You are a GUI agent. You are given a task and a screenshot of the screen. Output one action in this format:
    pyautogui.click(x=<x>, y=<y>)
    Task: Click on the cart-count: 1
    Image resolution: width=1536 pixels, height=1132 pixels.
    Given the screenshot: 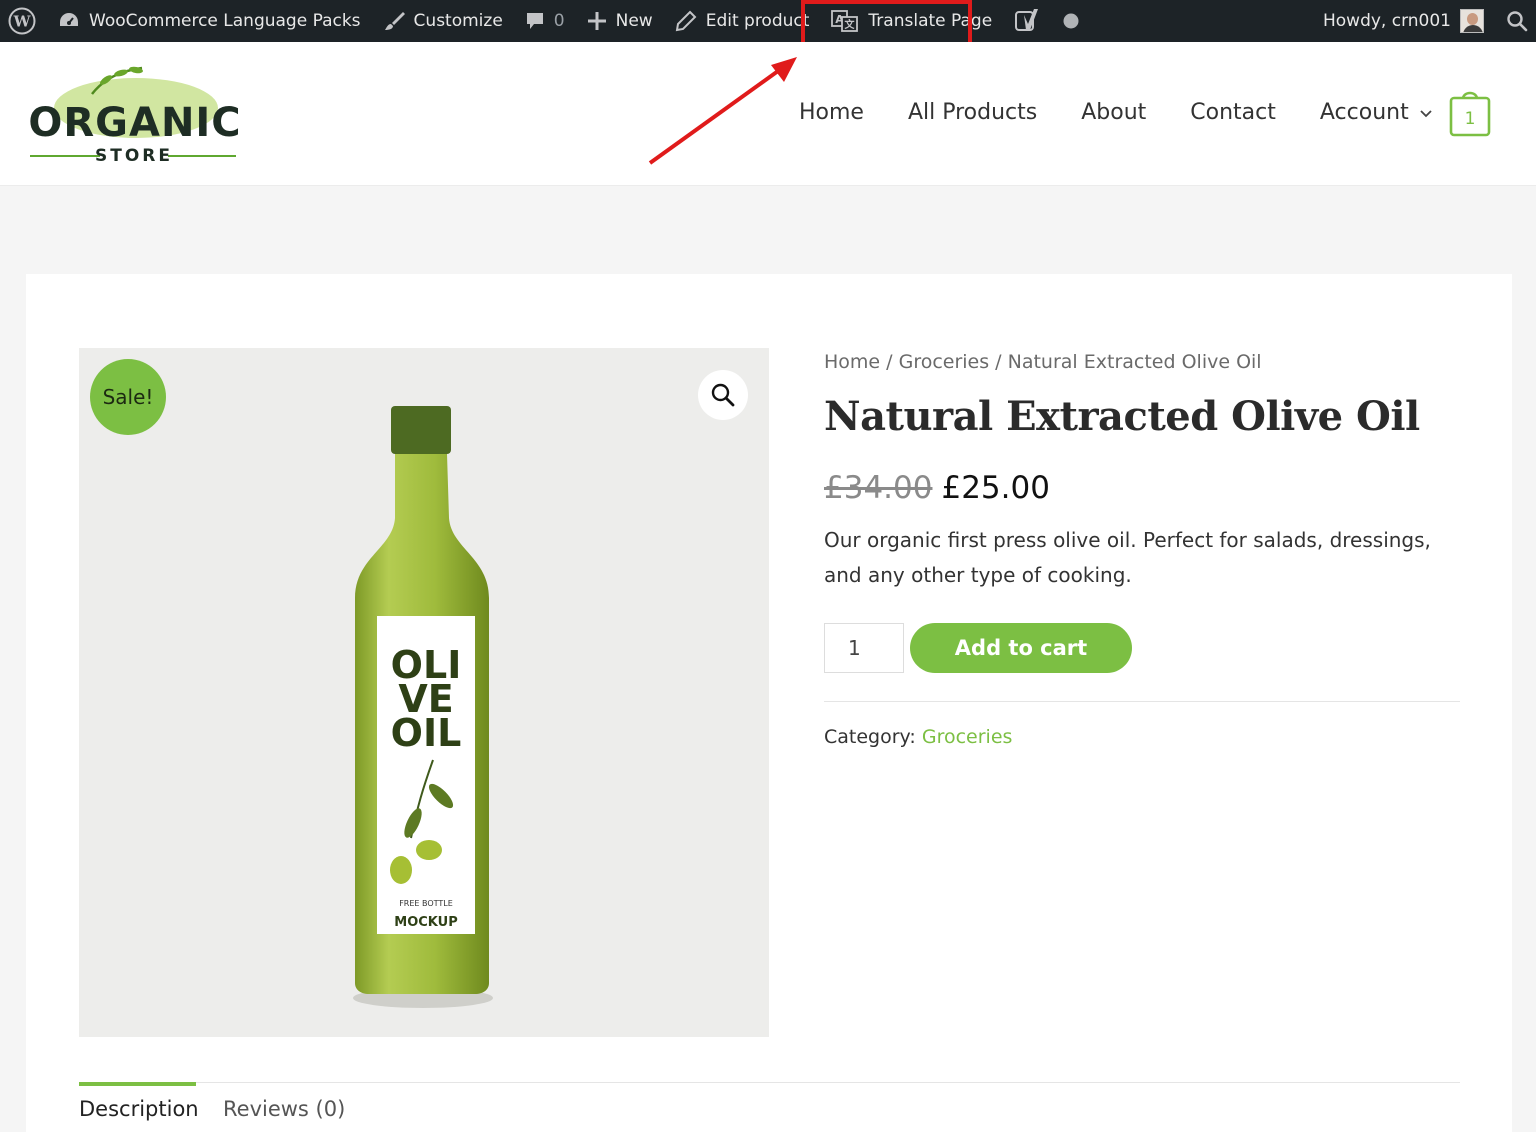 What is the action you would take?
    pyautogui.click(x=1470, y=119)
    